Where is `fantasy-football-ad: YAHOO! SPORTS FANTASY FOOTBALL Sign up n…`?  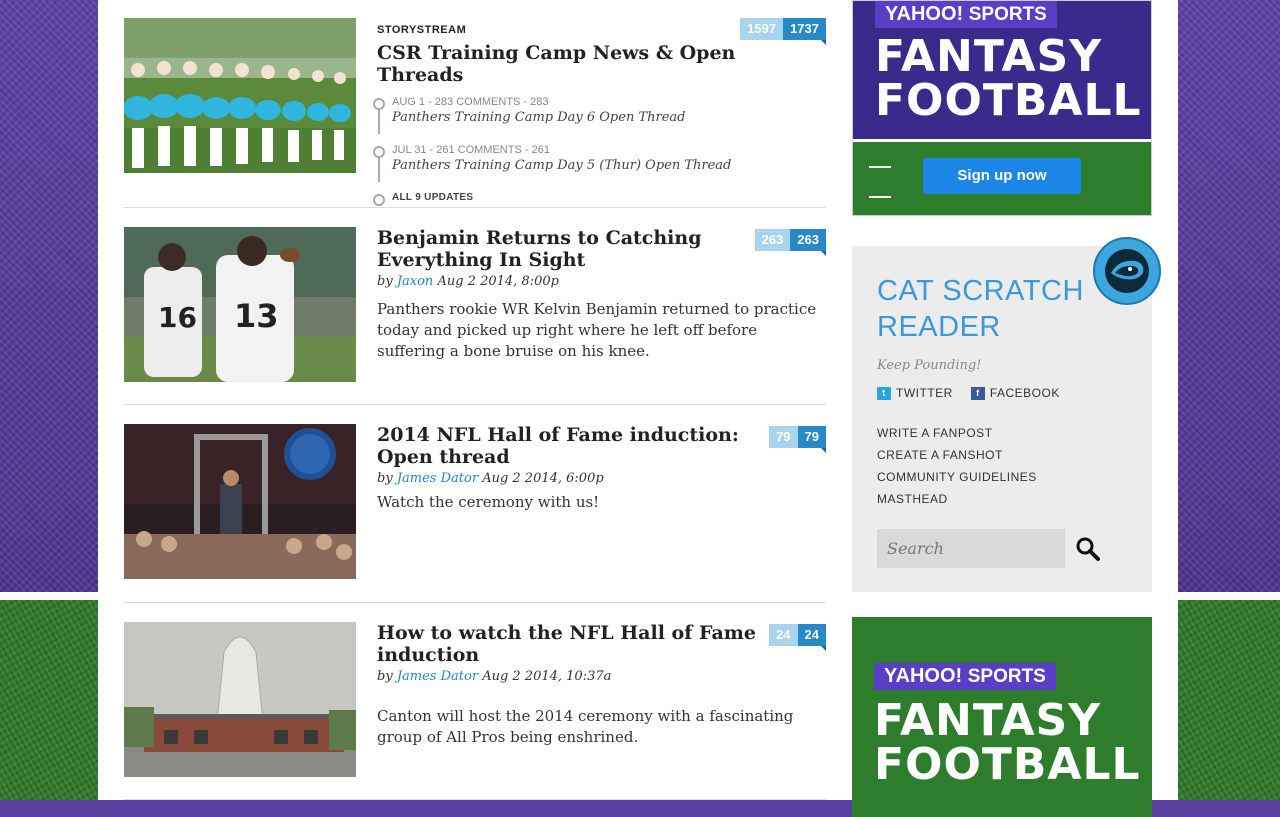 fantasy-football-ad: YAHOO! SPORTS FANTASY FOOTBALL Sign up n… is located at coordinates (1002, 108).